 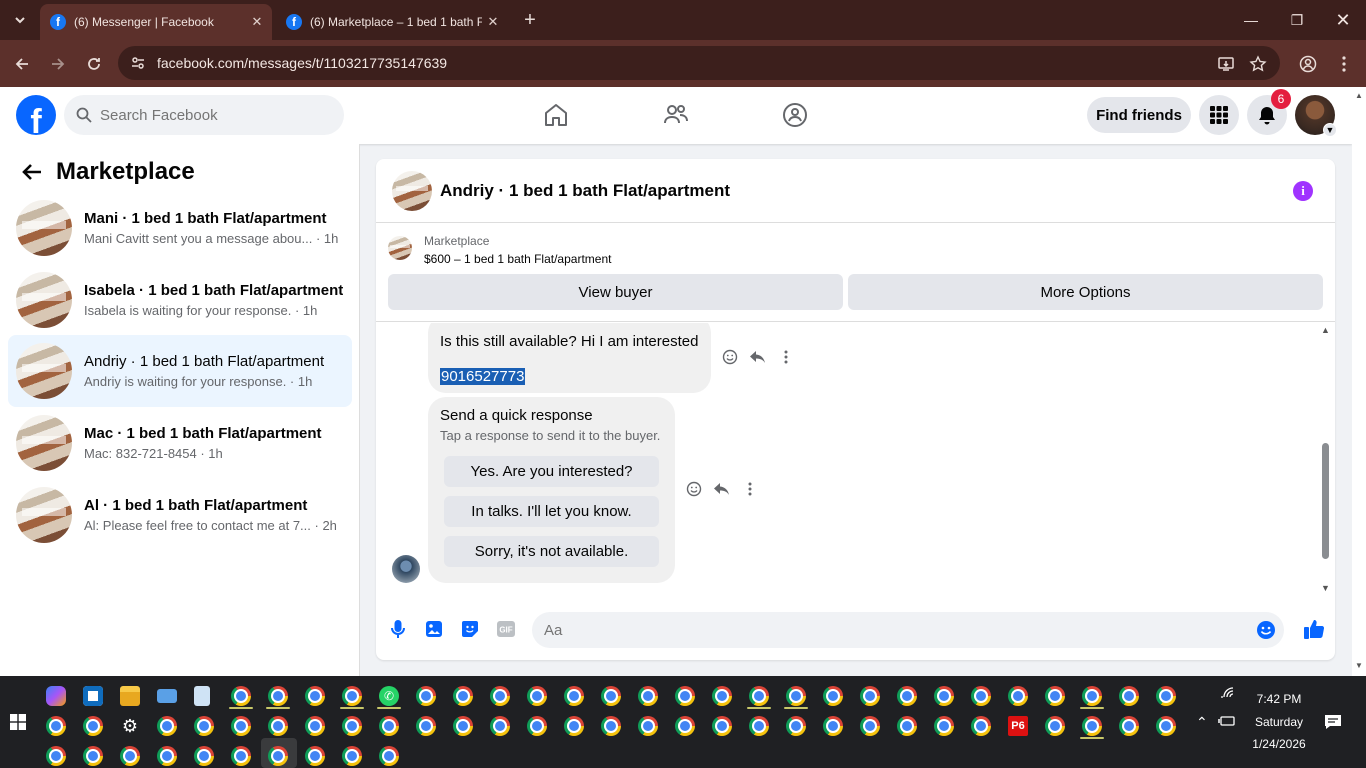 What do you see at coordinates (210, 115) in the screenshot?
I see `search-input` at bounding box center [210, 115].